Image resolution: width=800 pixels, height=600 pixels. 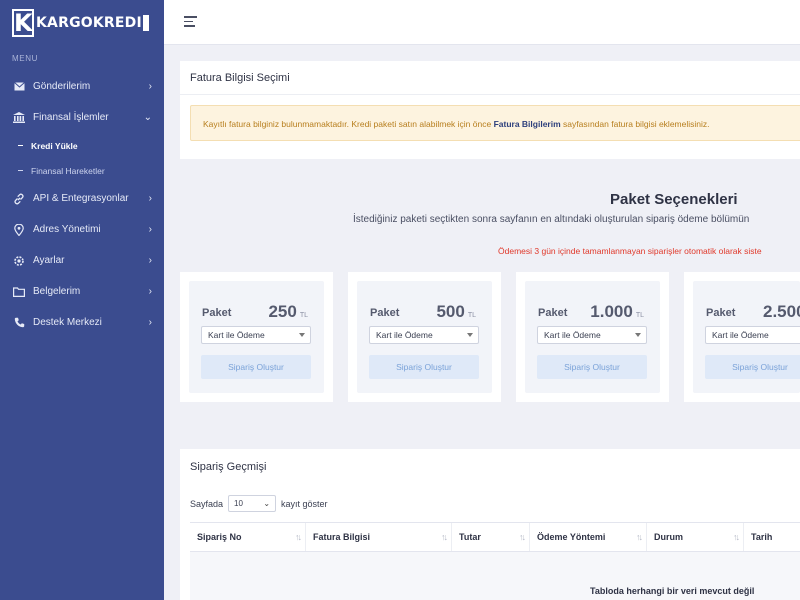 What do you see at coordinates (67, 229) in the screenshot?
I see `sidebar-item-label: Adres Yönetimi` at bounding box center [67, 229].